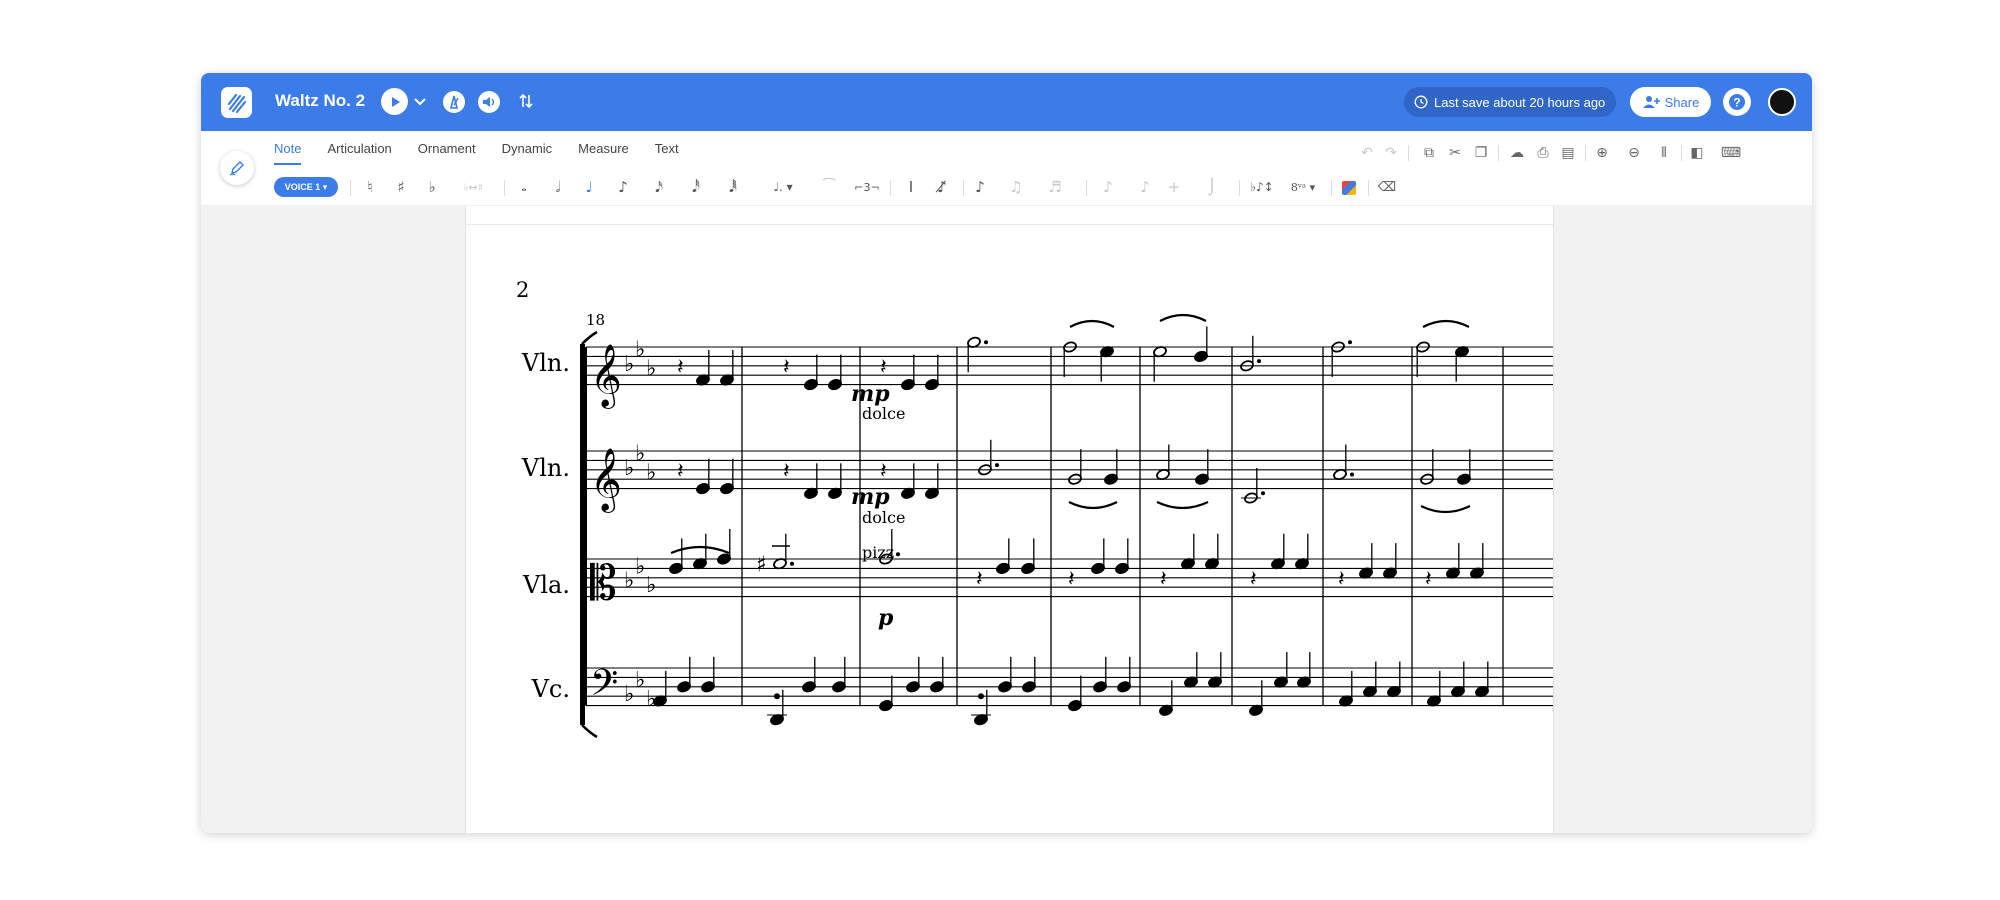 This screenshot has height=900, width=2000. What do you see at coordinates (1391, 153) in the screenshot?
I see `redo-icon: ↷` at bounding box center [1391, 153].